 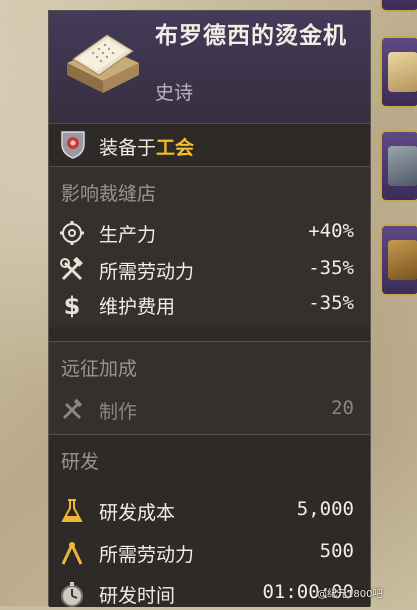 What do you see at coordinates (331, 231) in the screenshot?
I see `stat-value: +40%` at bounding box center [331, 231].